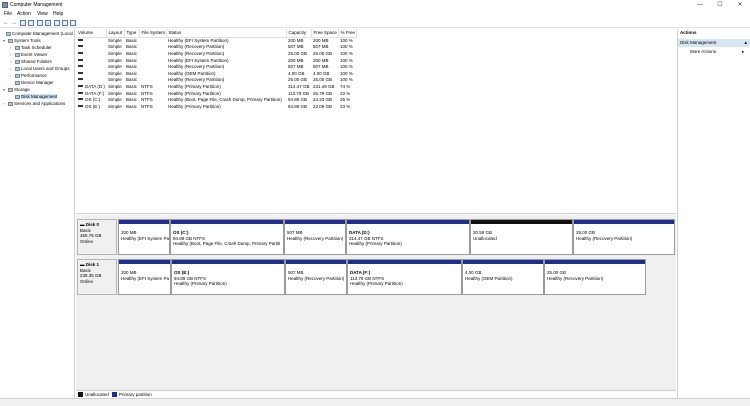 The image size is (750, 406). Describe the element at coordinates (97, 237) in the screenshot. I see `disk-0-header: ▬ Disk 0 Basic 465.76 GB Online` at that location.